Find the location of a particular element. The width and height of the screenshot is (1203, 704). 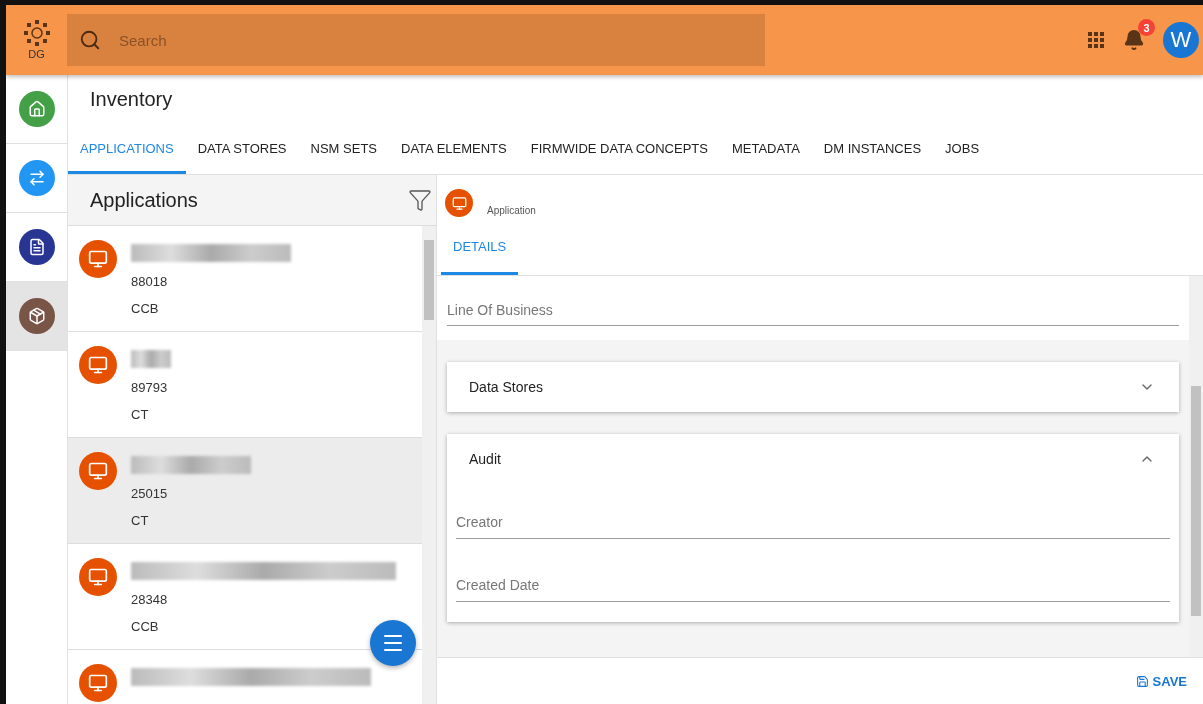

panel-title: Applications is located at coordinates (144, 200).